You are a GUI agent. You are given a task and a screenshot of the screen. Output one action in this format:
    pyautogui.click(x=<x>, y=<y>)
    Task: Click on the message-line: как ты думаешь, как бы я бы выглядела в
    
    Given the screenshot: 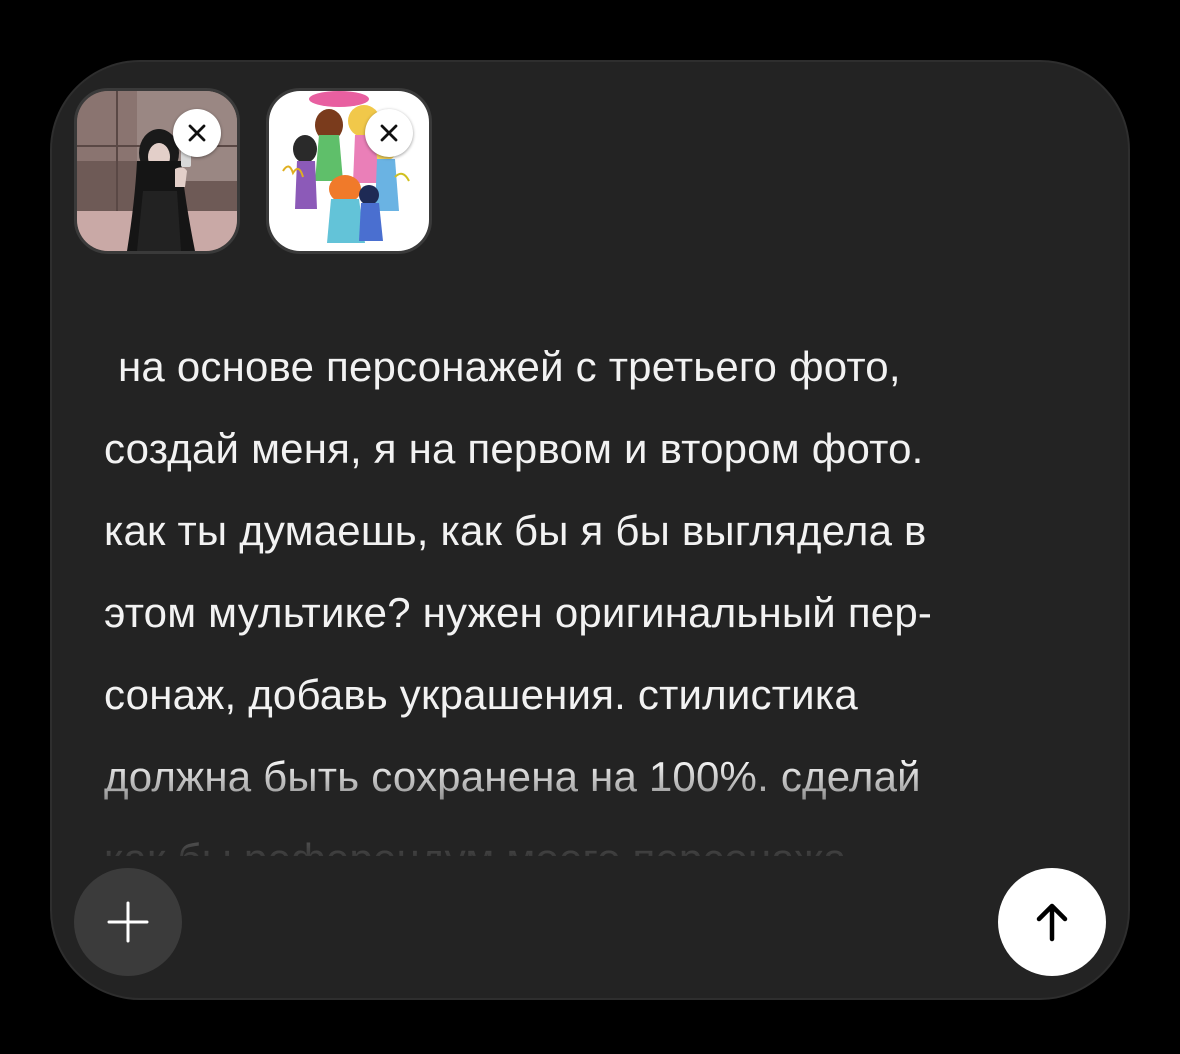 What is the action you would take?
    pyautogui.click(x=515, y=530)
    